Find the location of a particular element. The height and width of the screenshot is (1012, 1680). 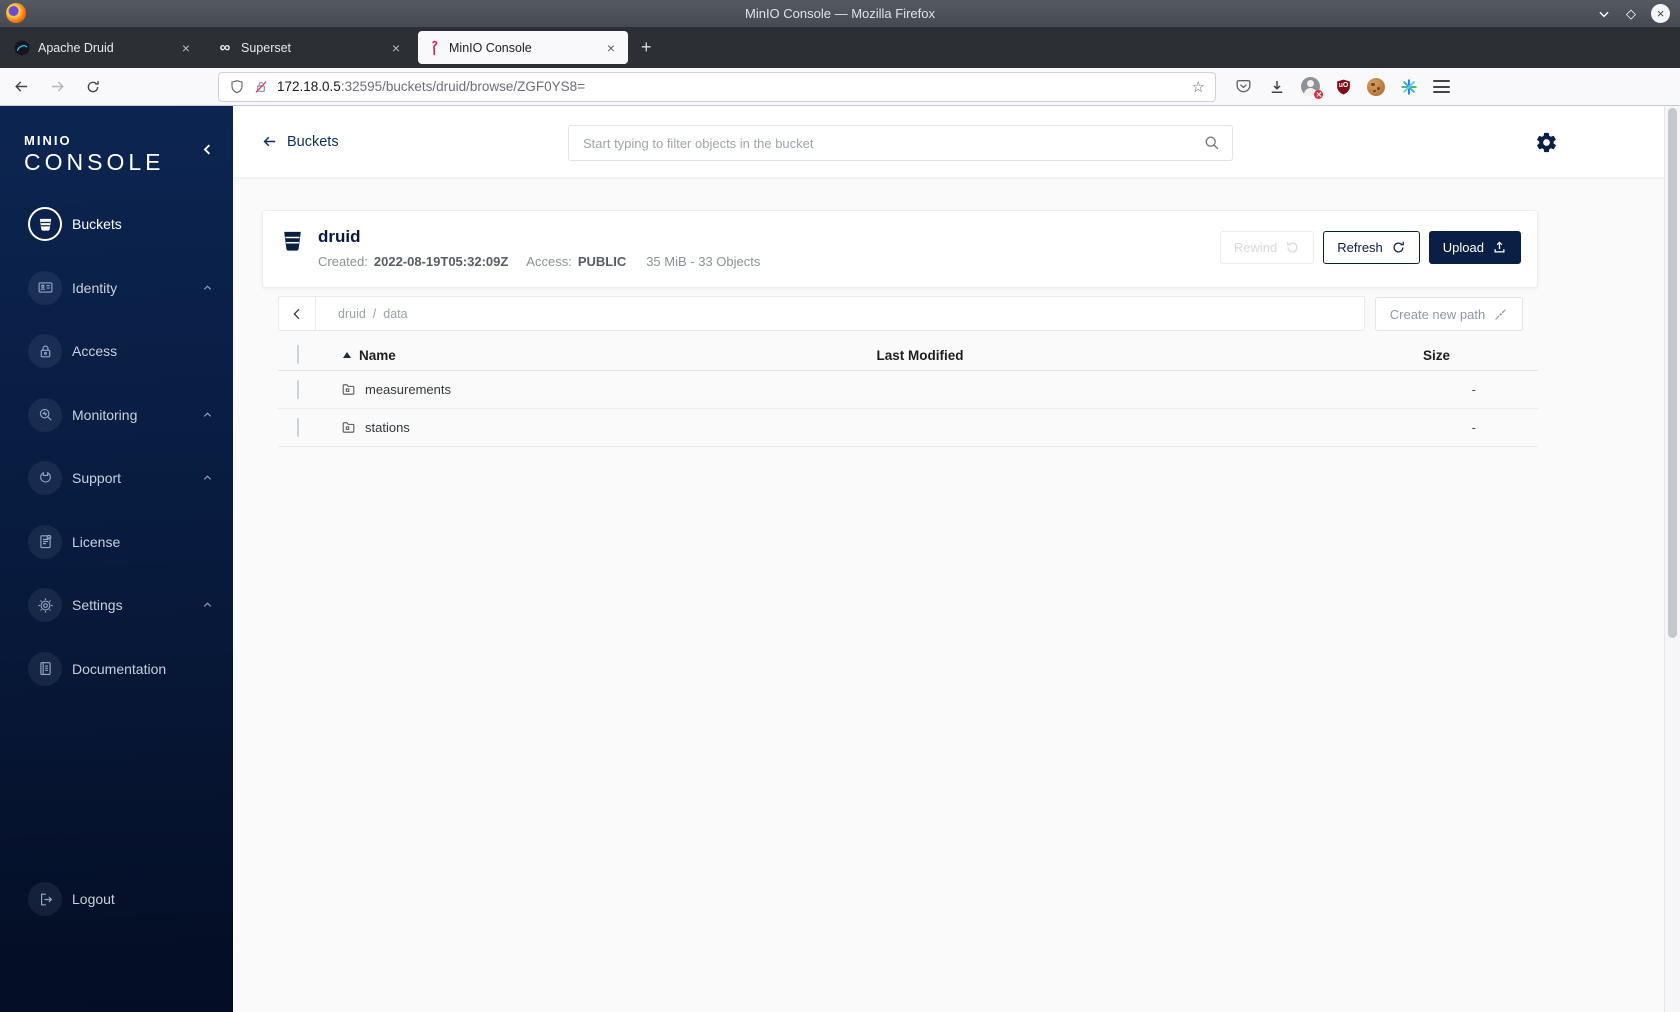

select-all-checkbox is located at coordinates (298, 354).